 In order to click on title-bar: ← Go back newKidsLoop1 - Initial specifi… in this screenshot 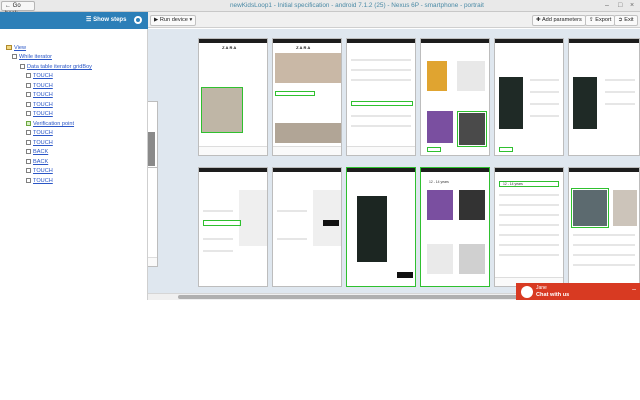, I will do `click(320, 8)`.